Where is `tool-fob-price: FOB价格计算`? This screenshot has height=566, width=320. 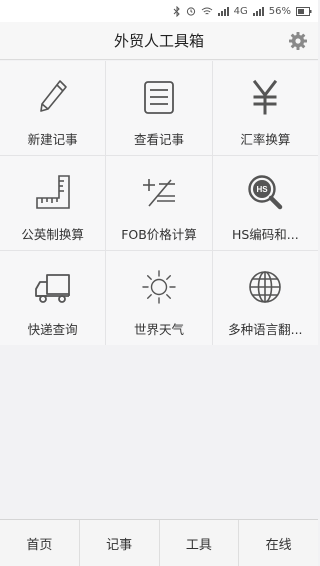 tool-fob-price: FOB价格计算 is located at coordinates (159, 203).